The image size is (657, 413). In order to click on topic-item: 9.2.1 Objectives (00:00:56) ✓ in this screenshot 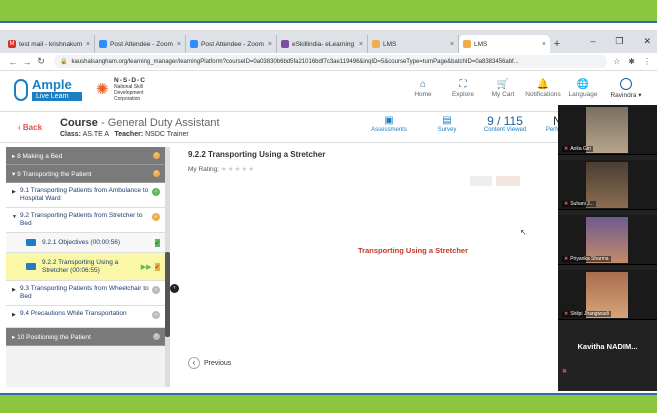, I will do `click(86, 243)`.